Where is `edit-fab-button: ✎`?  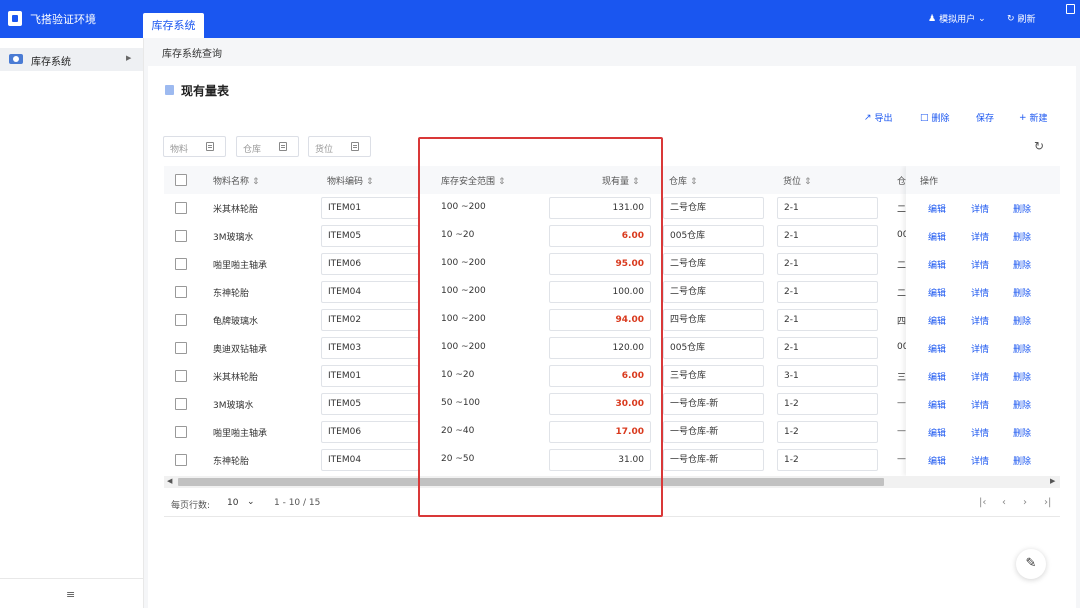
edit-fab-button: ✎ is located at coordinates (1031, 564).